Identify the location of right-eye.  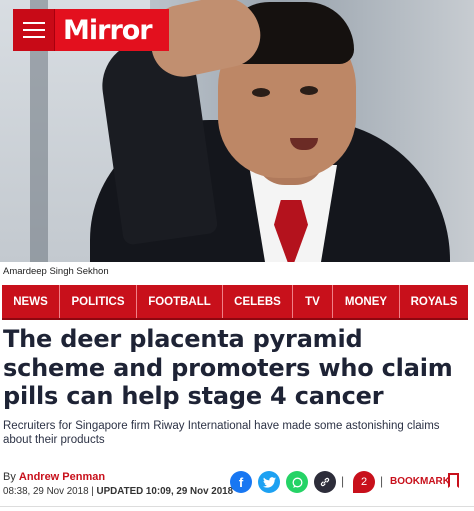
(309, 90).